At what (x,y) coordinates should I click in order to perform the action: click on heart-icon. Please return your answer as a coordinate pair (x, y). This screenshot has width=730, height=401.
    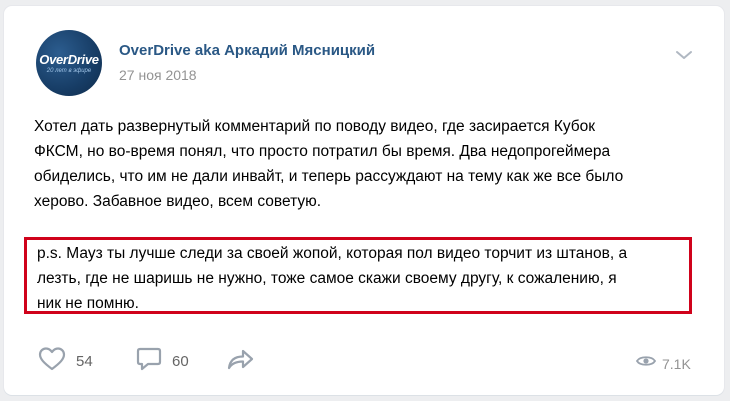
    Looking at the image, I should click on (52, 361).